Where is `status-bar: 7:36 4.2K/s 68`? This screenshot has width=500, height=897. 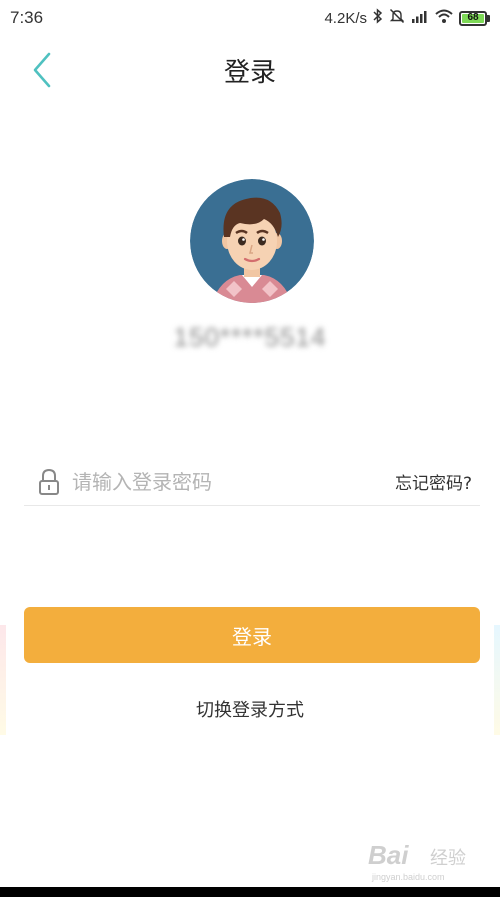 status-bar: 7:36 4.2K/s 68 is located at coordinates (250, 18).